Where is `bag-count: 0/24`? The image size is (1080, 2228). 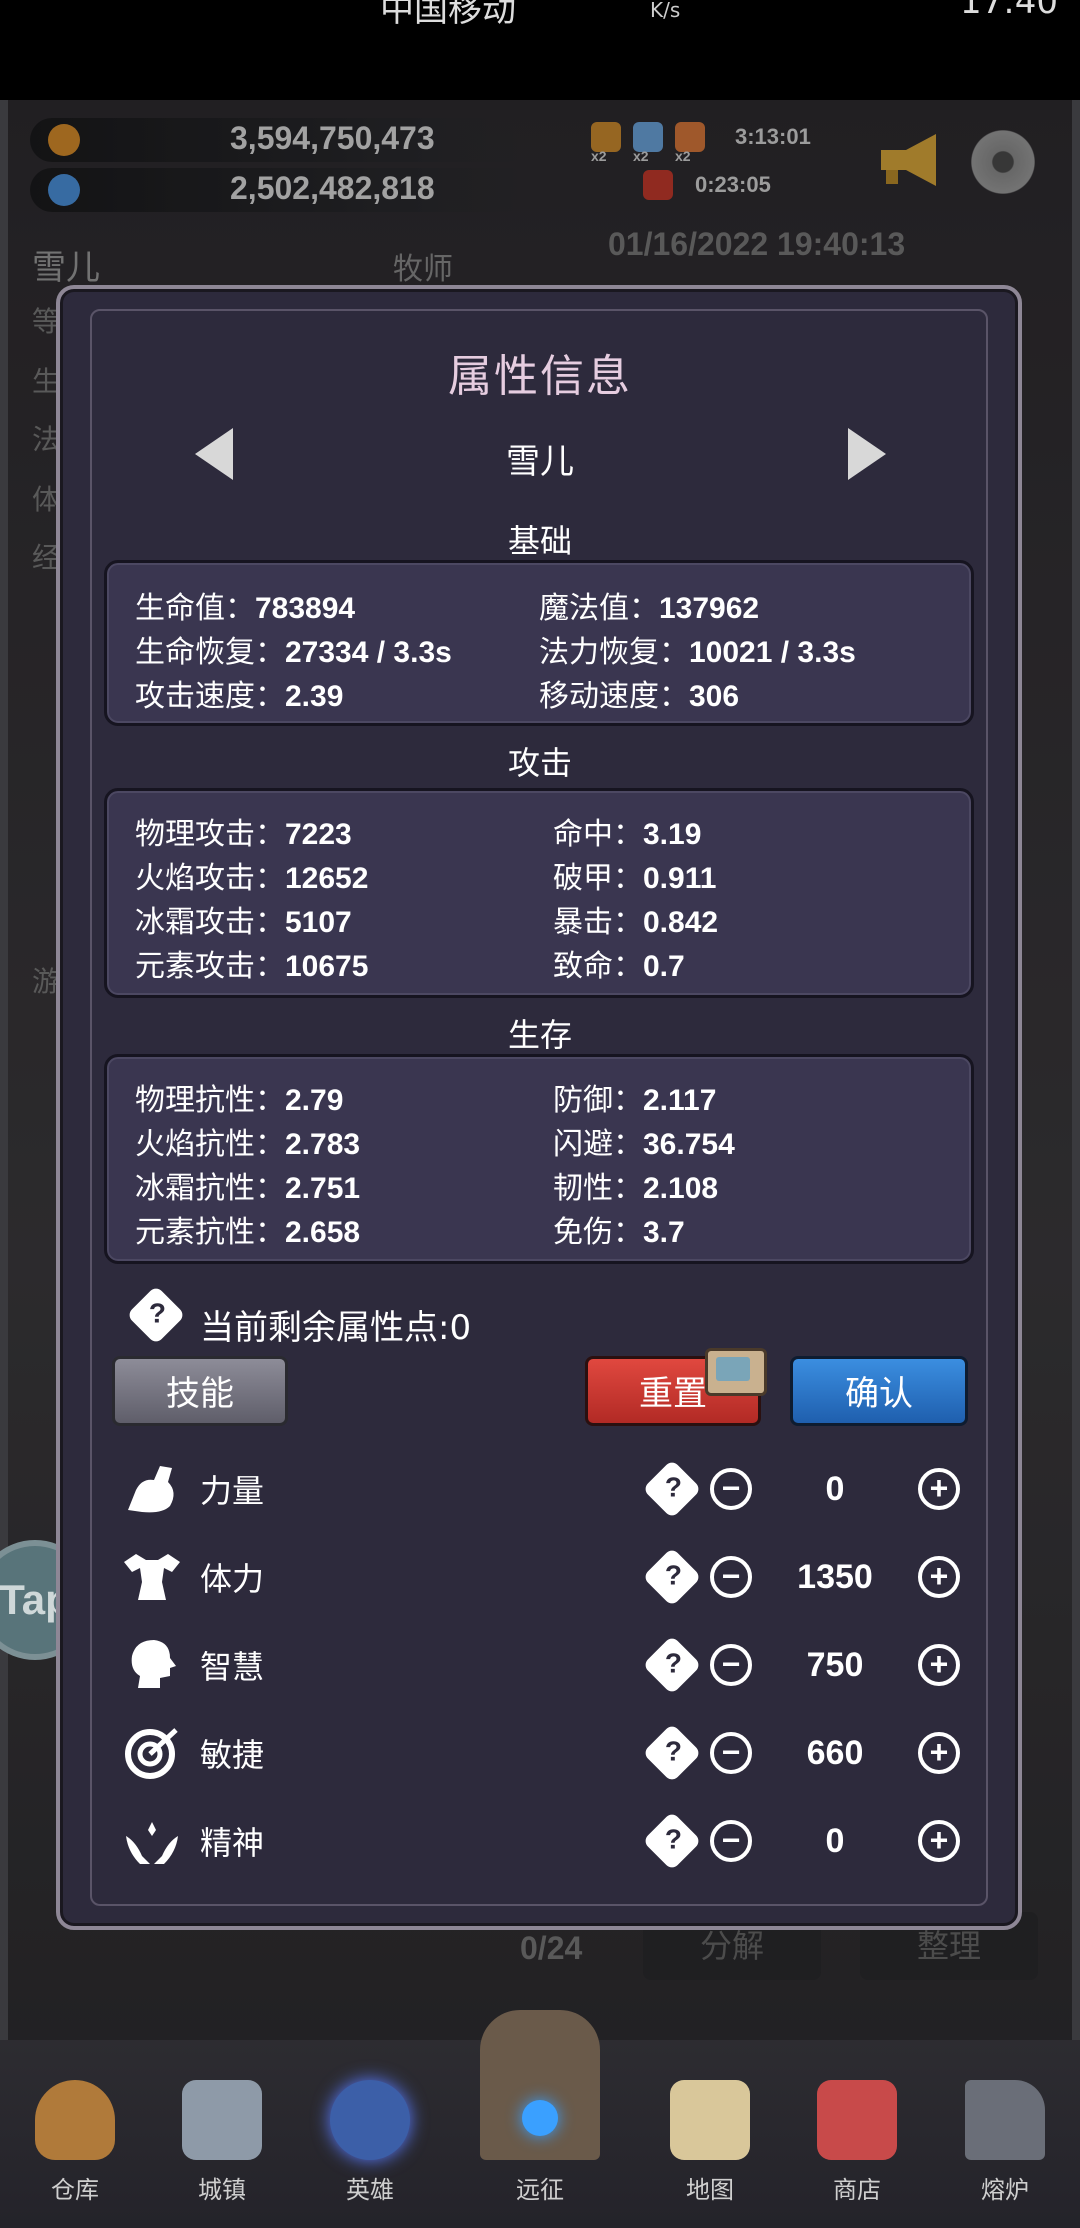 bag-count: 0/24 is located at coordinates (551, 1948).